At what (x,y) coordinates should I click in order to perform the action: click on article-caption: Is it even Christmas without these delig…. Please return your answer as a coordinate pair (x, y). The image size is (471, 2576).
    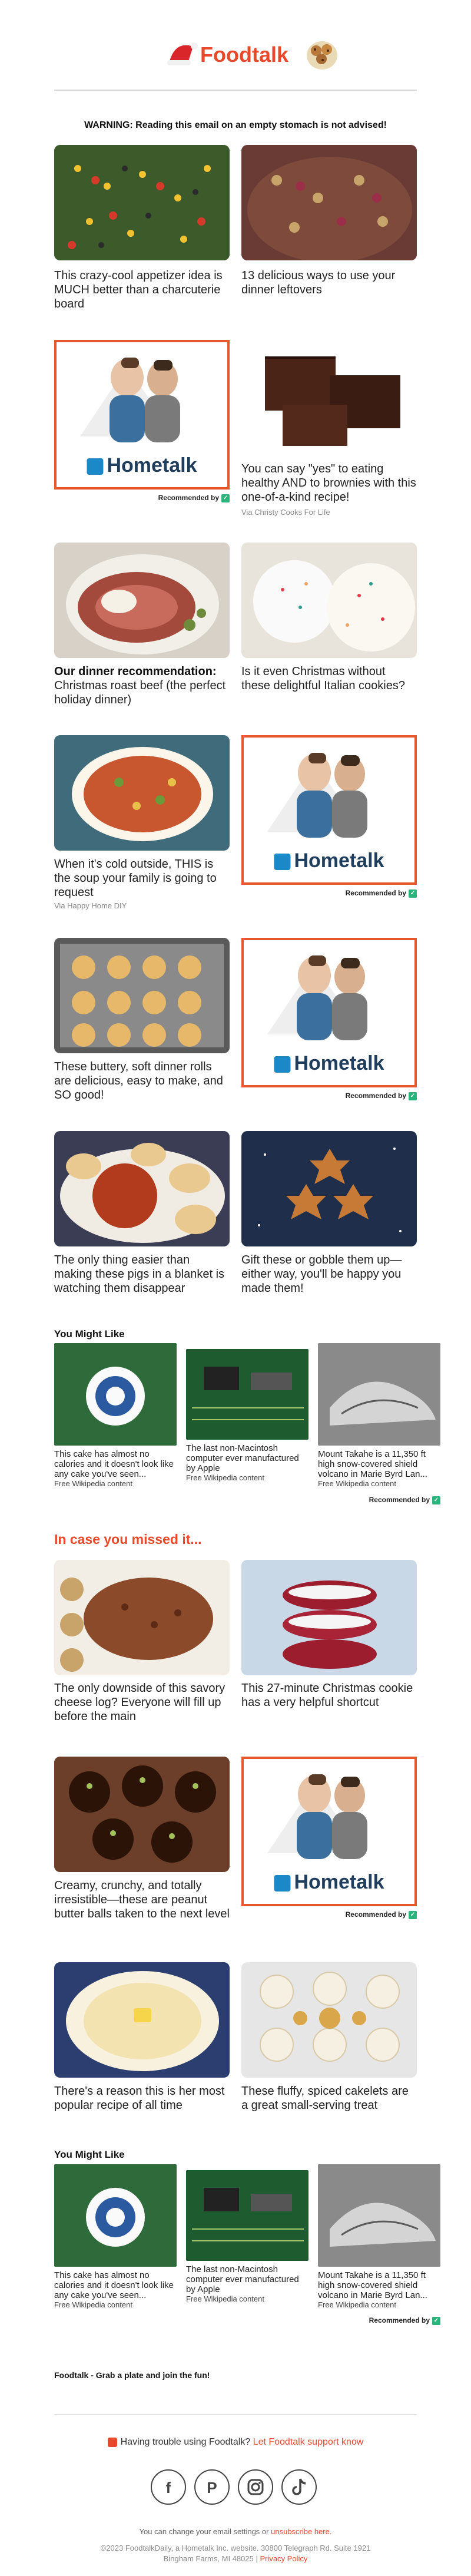
    Looking at the image, I should click on (329, 678).